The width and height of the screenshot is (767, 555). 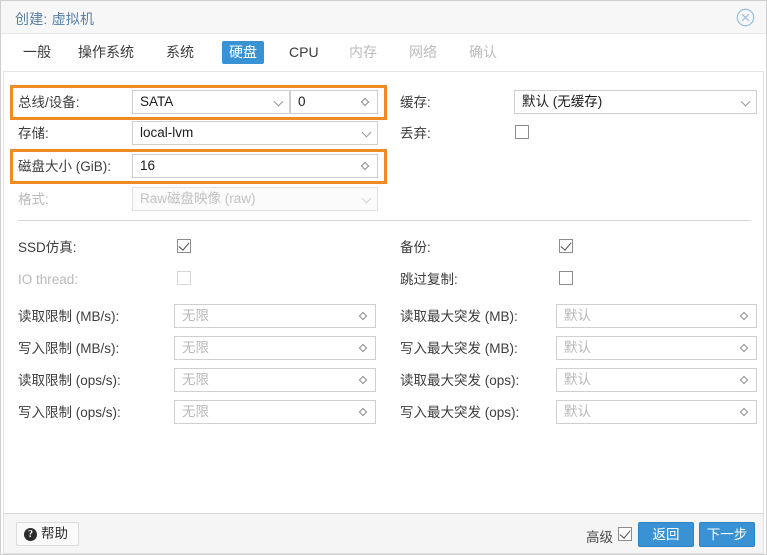 What do you see at coordinates (195, 379) in the screenshot?
I see `read-limit-ops-value: 无限` at bounding box center [195, 379].